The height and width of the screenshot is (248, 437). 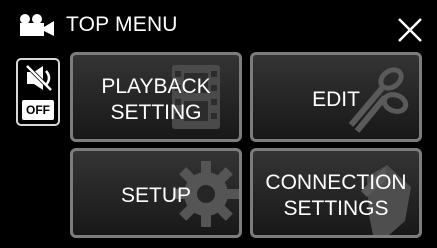 I want to click on sound-muted-icon, so click(x=39, y=78).